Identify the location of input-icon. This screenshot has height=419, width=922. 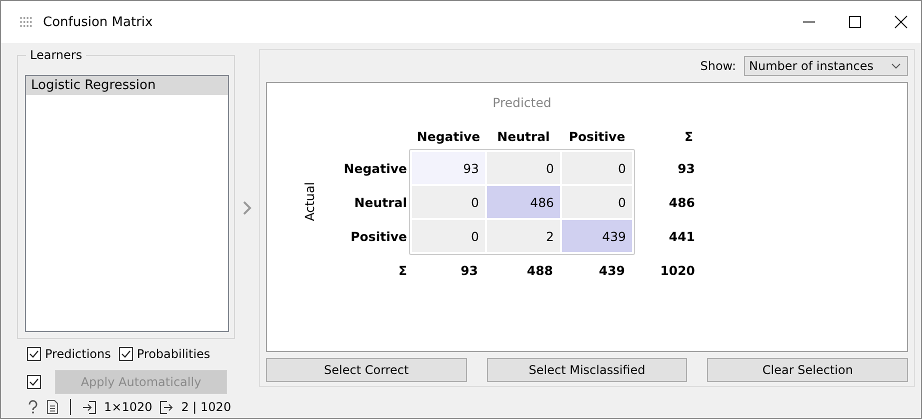
(89, 407).